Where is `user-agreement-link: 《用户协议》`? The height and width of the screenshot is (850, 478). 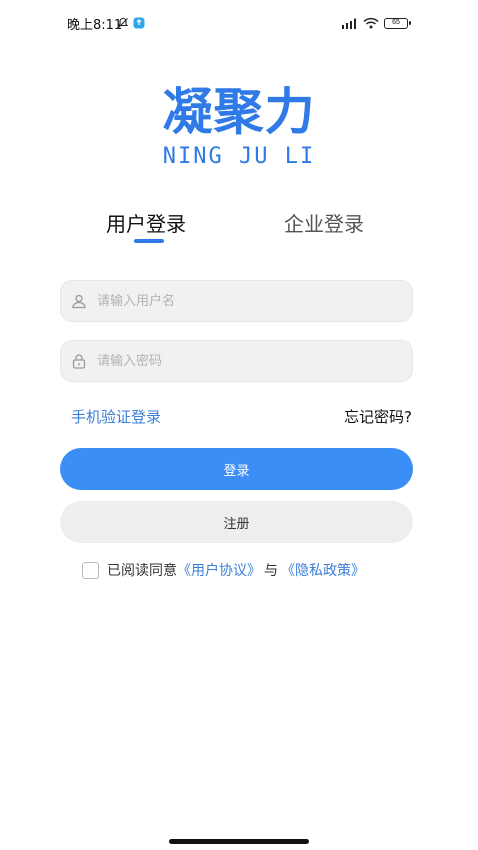
user-agreement-link: 《用户协议》 is located at coordinates (219, 570).